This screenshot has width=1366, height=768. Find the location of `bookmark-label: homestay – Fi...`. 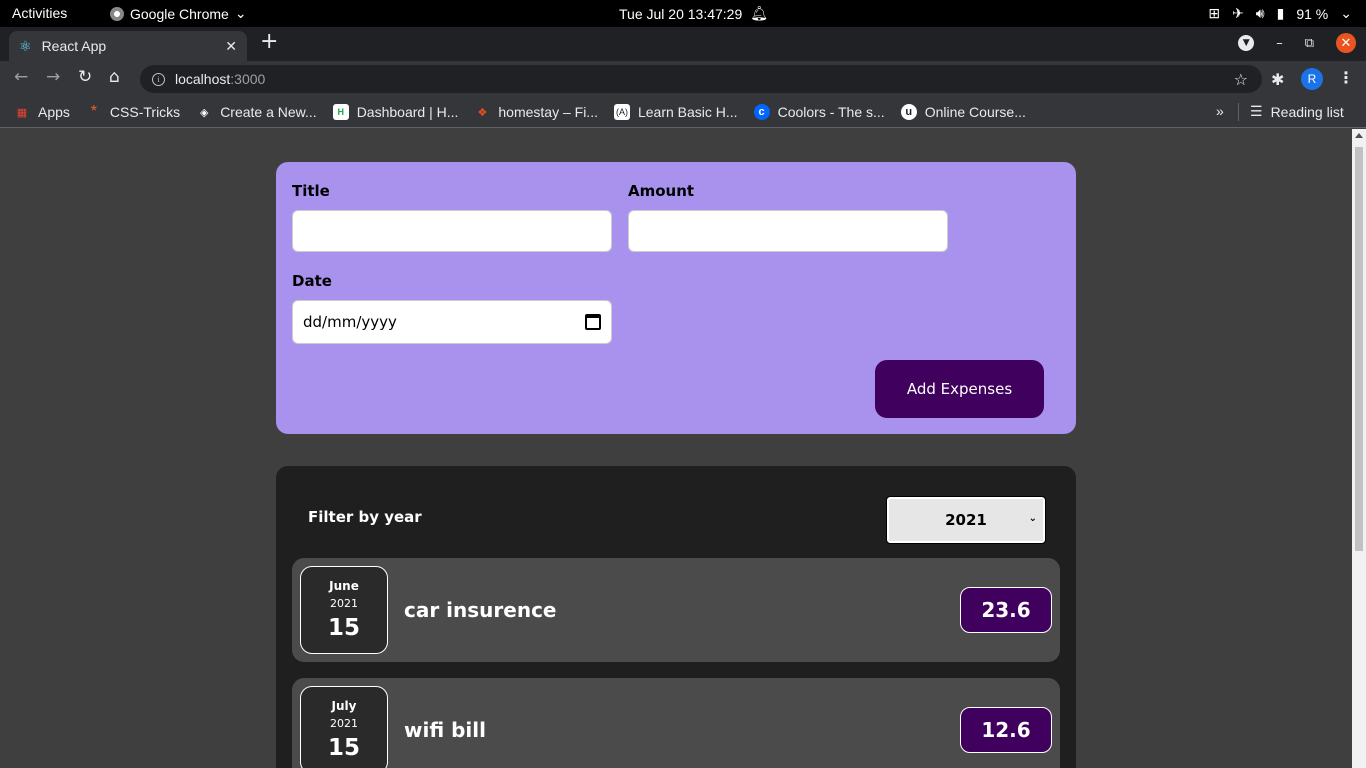

bookmark-label: homestay – Fi... is located at coordinates (548, 112).